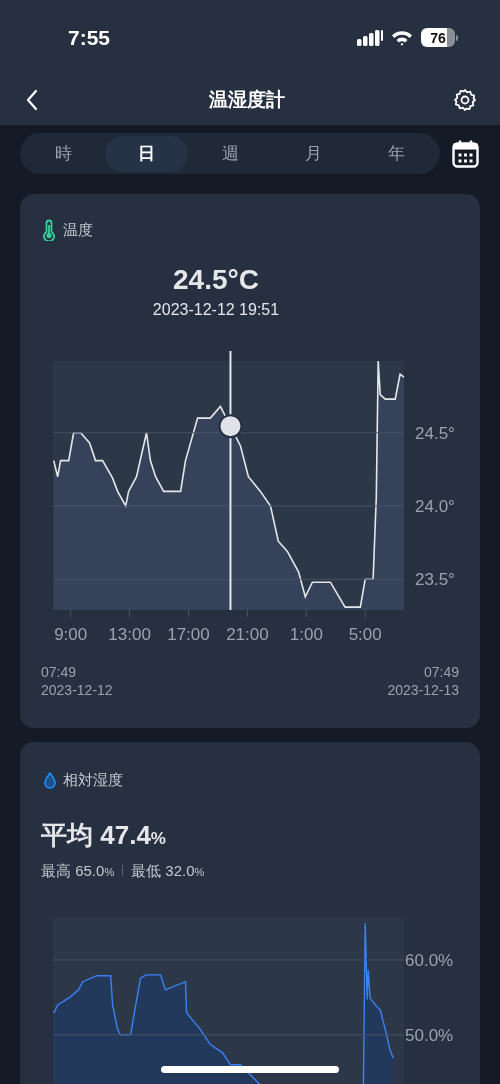  Describe the element at coordinates (77, 689) in the screenshot. I see `range-start-date: 2023-12-12` at that location.